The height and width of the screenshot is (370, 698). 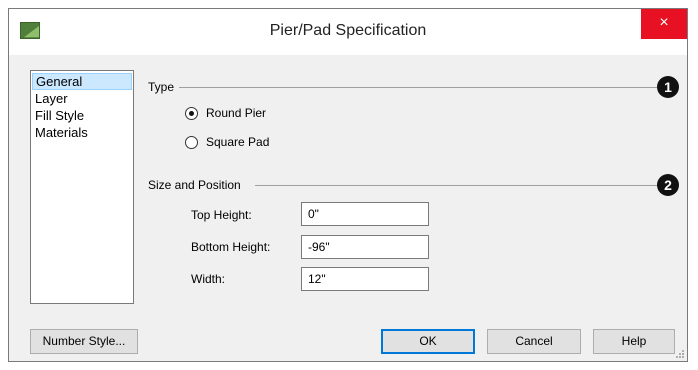 What do you see at coordinates (231, 247) in the screenshot?
I see `bottom-height-label: Bottom Height:` at bounding box center [231, 247].